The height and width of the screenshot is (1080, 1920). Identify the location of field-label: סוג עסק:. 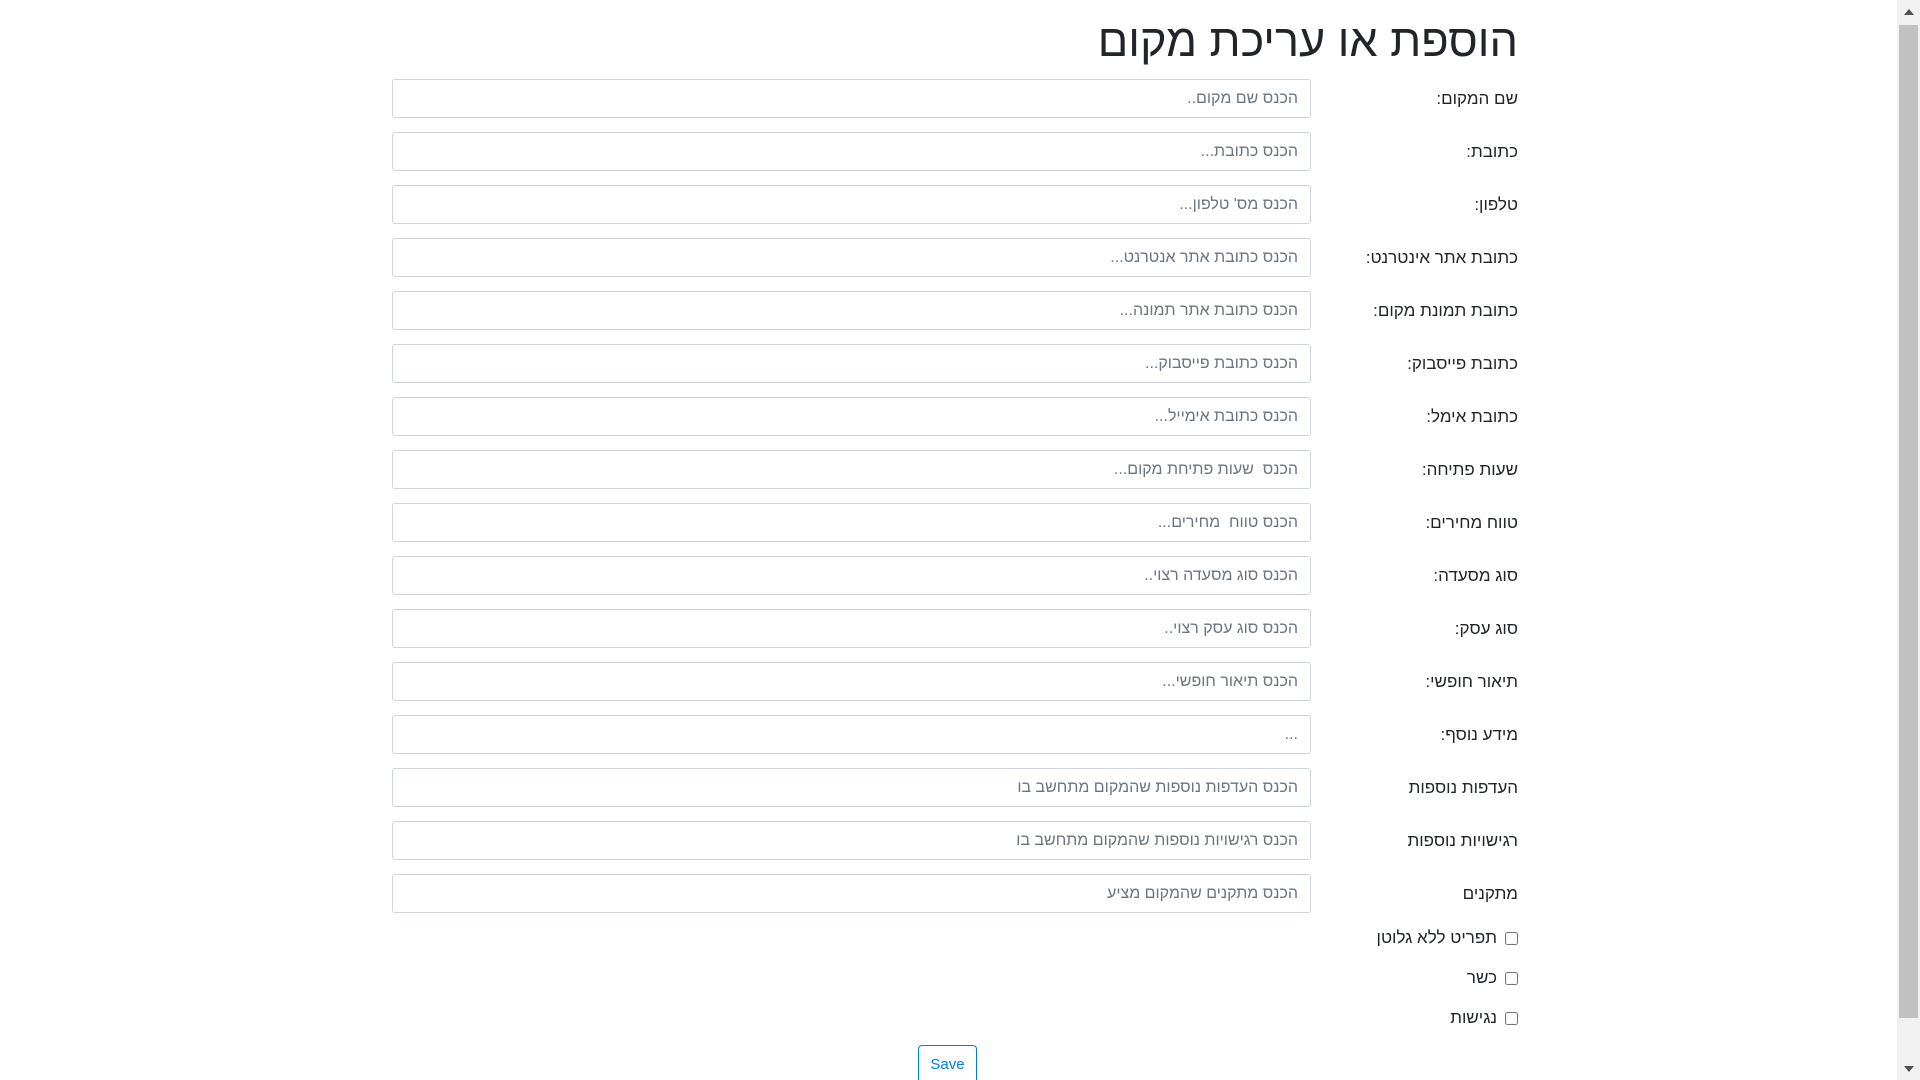
(1486, 628).